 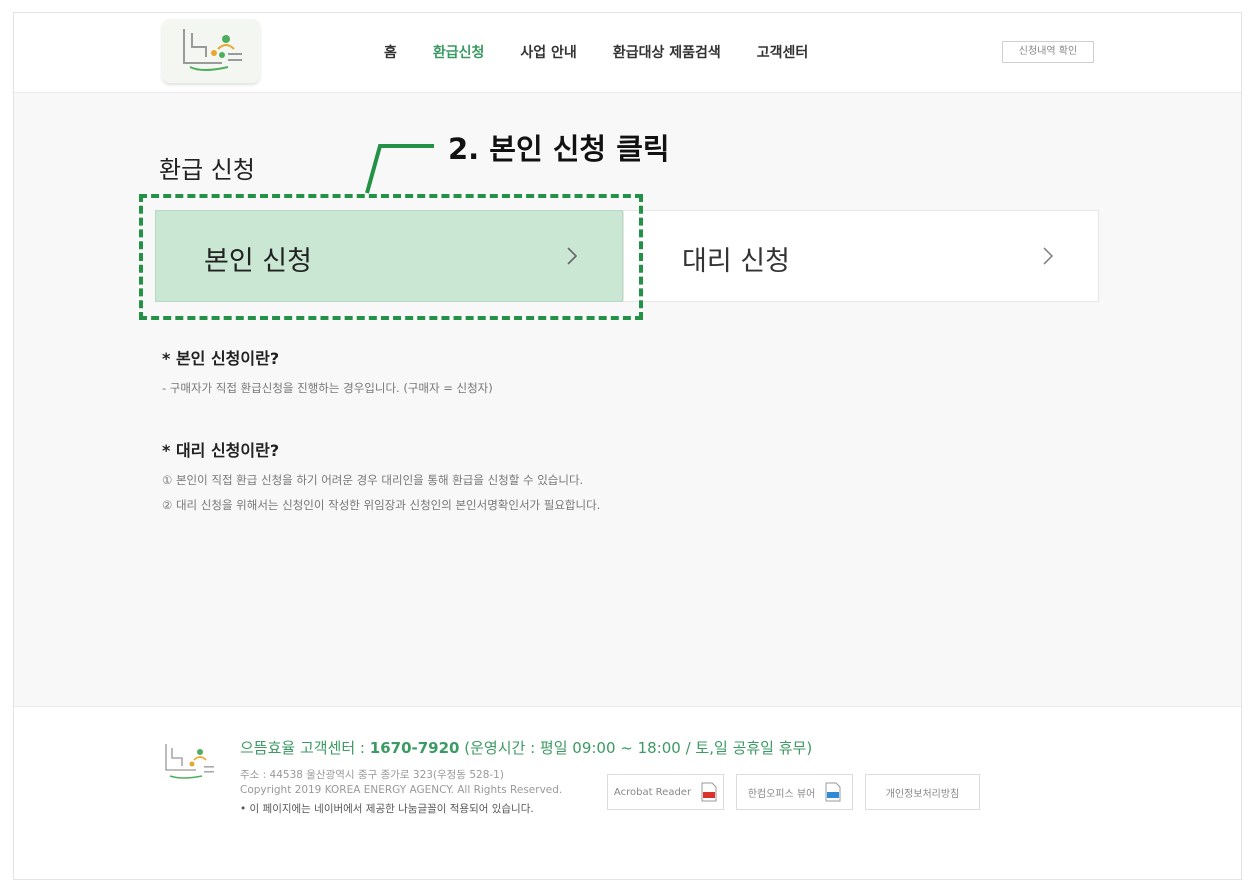 I want to click on proxy-info-title: * 대리 신청이란?, so click(x=221, y=450).